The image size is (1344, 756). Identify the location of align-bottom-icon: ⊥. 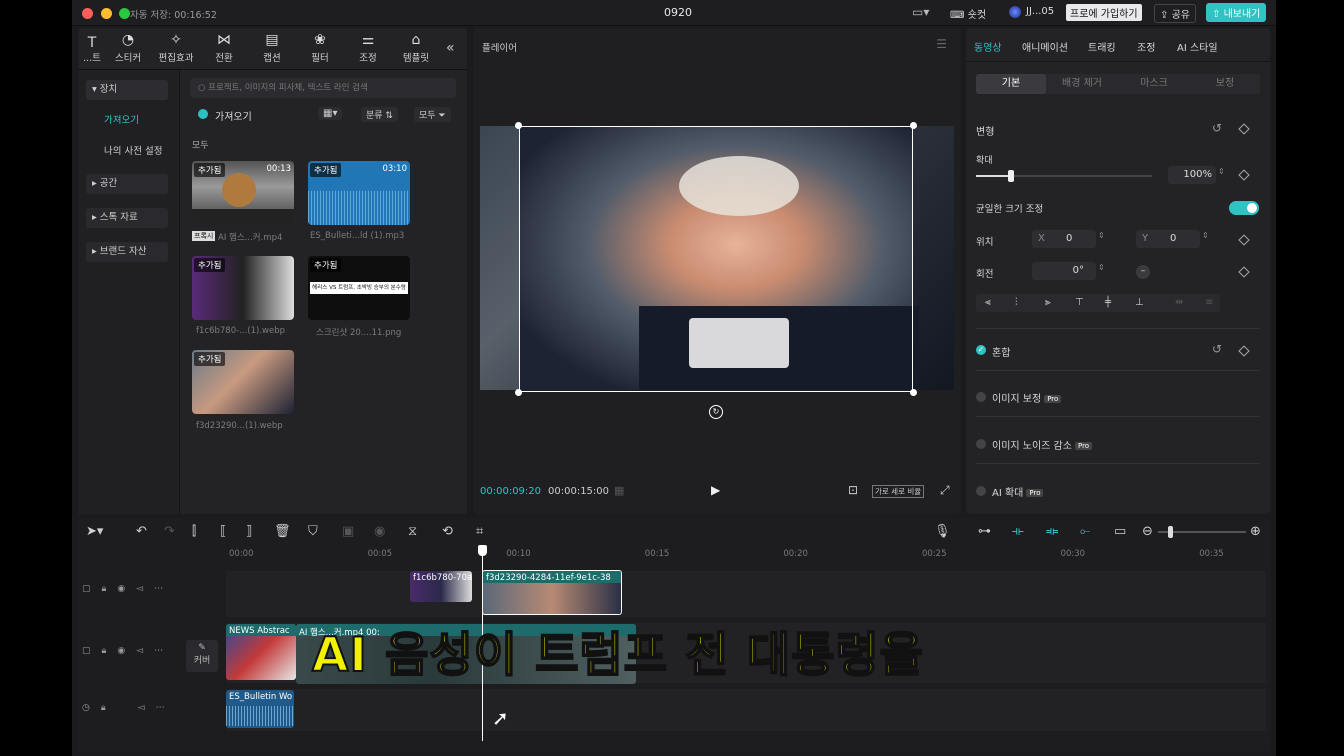
(1139, 303).